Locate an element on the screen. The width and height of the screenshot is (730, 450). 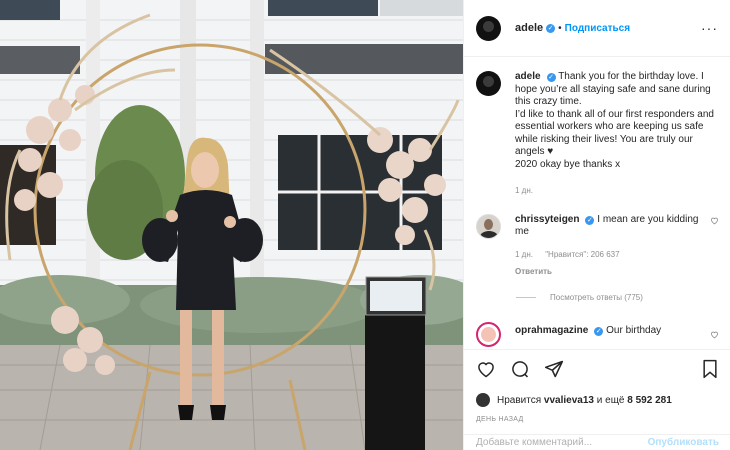
post-timestamp: ДЕНЬ НАЗАД is located at coordinates (597, 419).